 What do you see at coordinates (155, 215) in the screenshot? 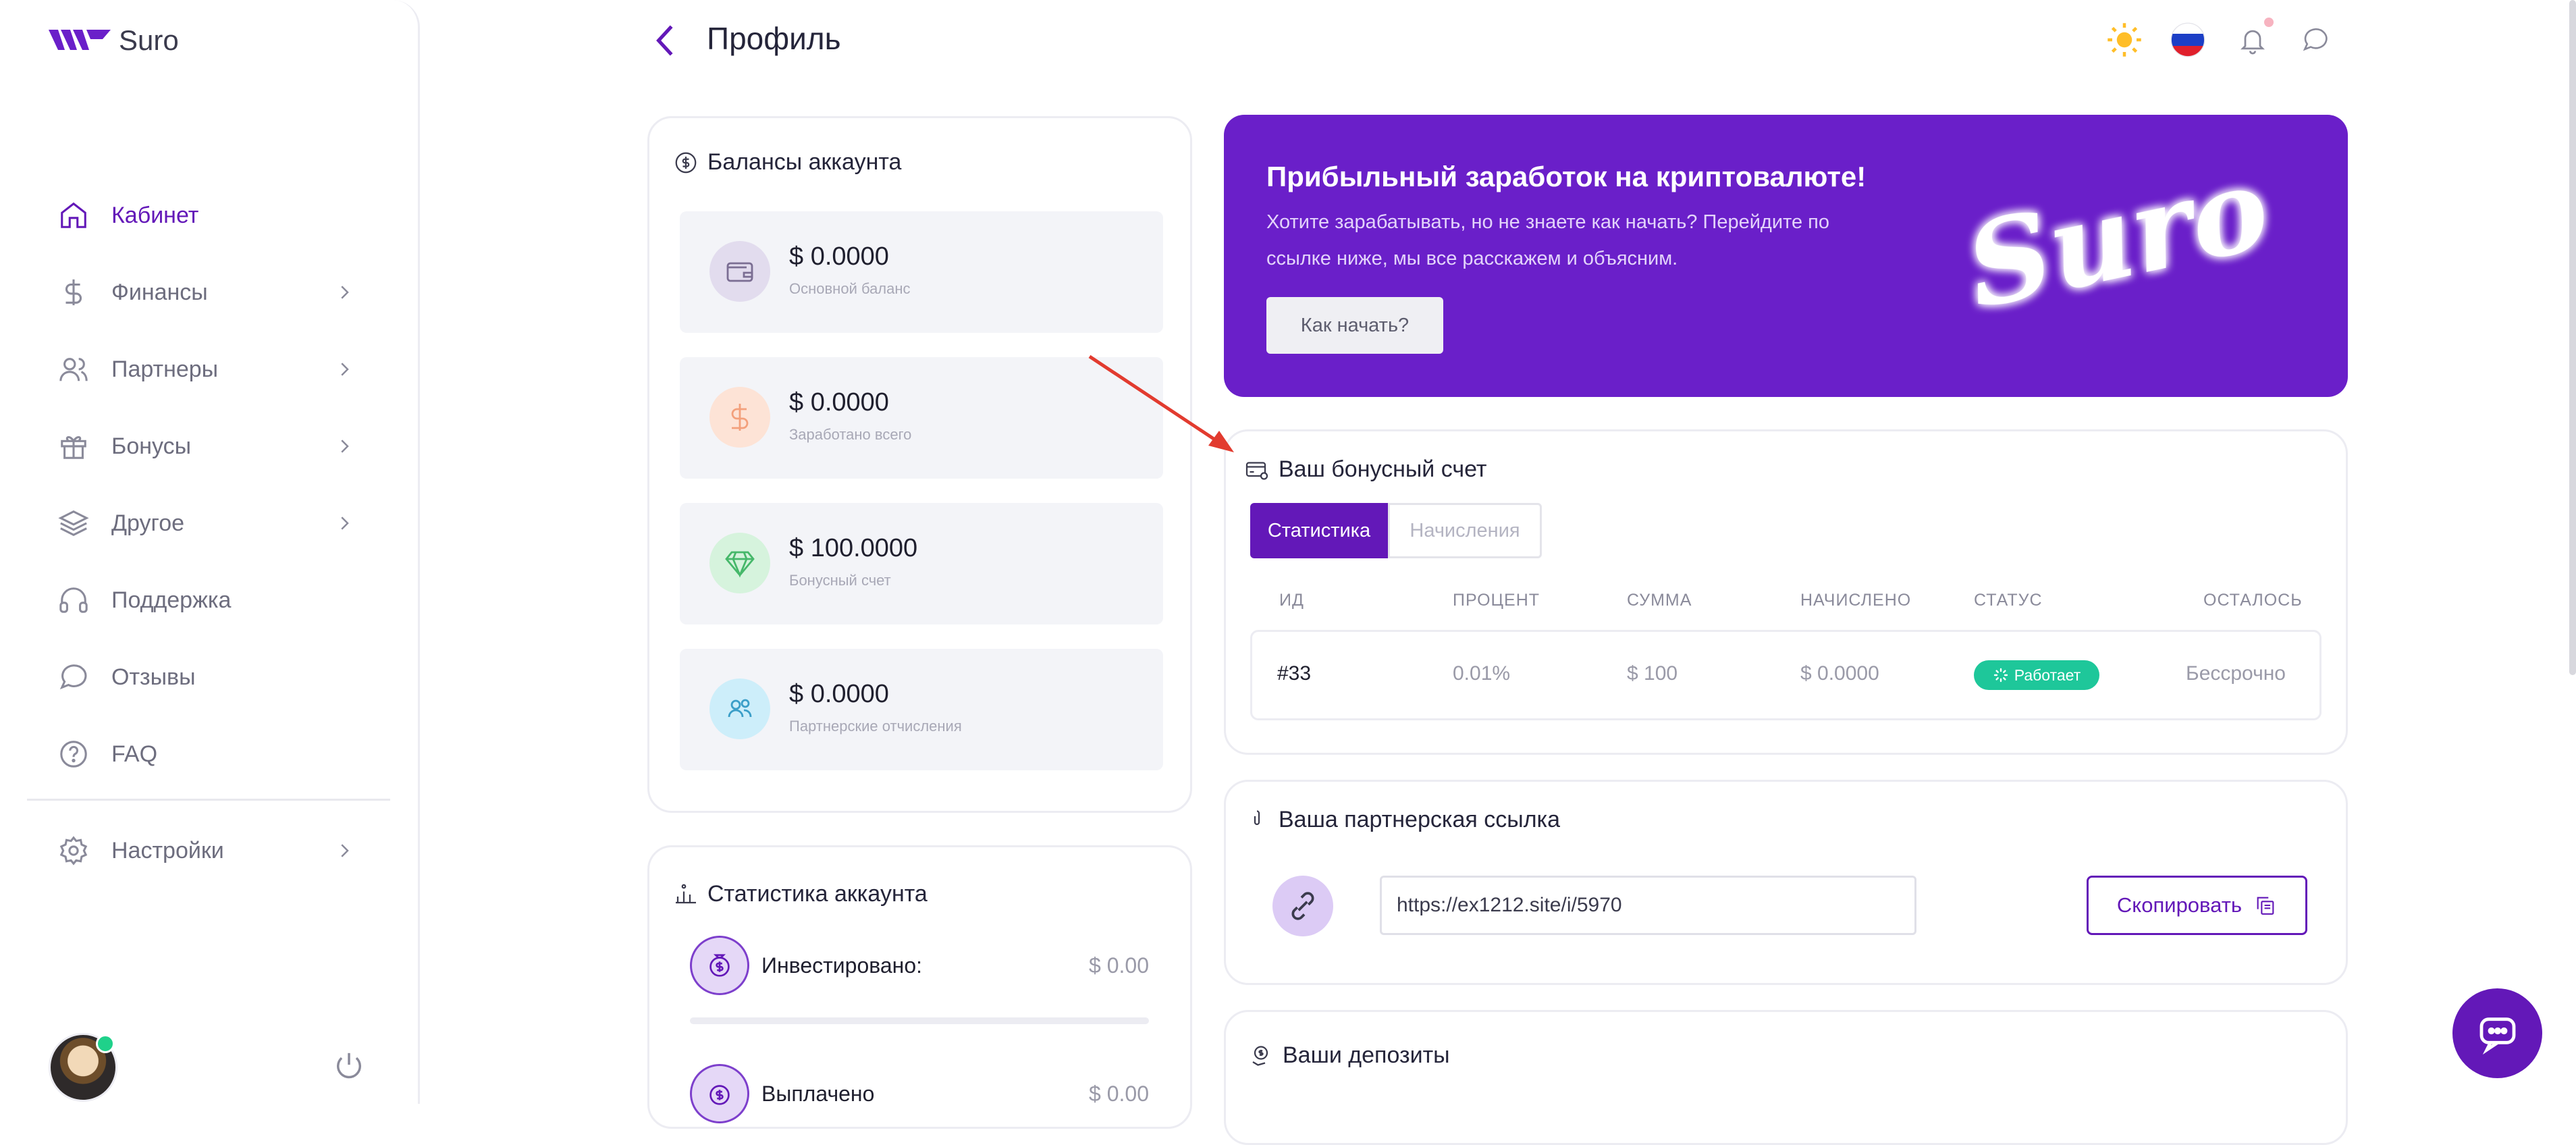
I see `sidebar-item-label: Кабинет` at bounding box center [155, 215].